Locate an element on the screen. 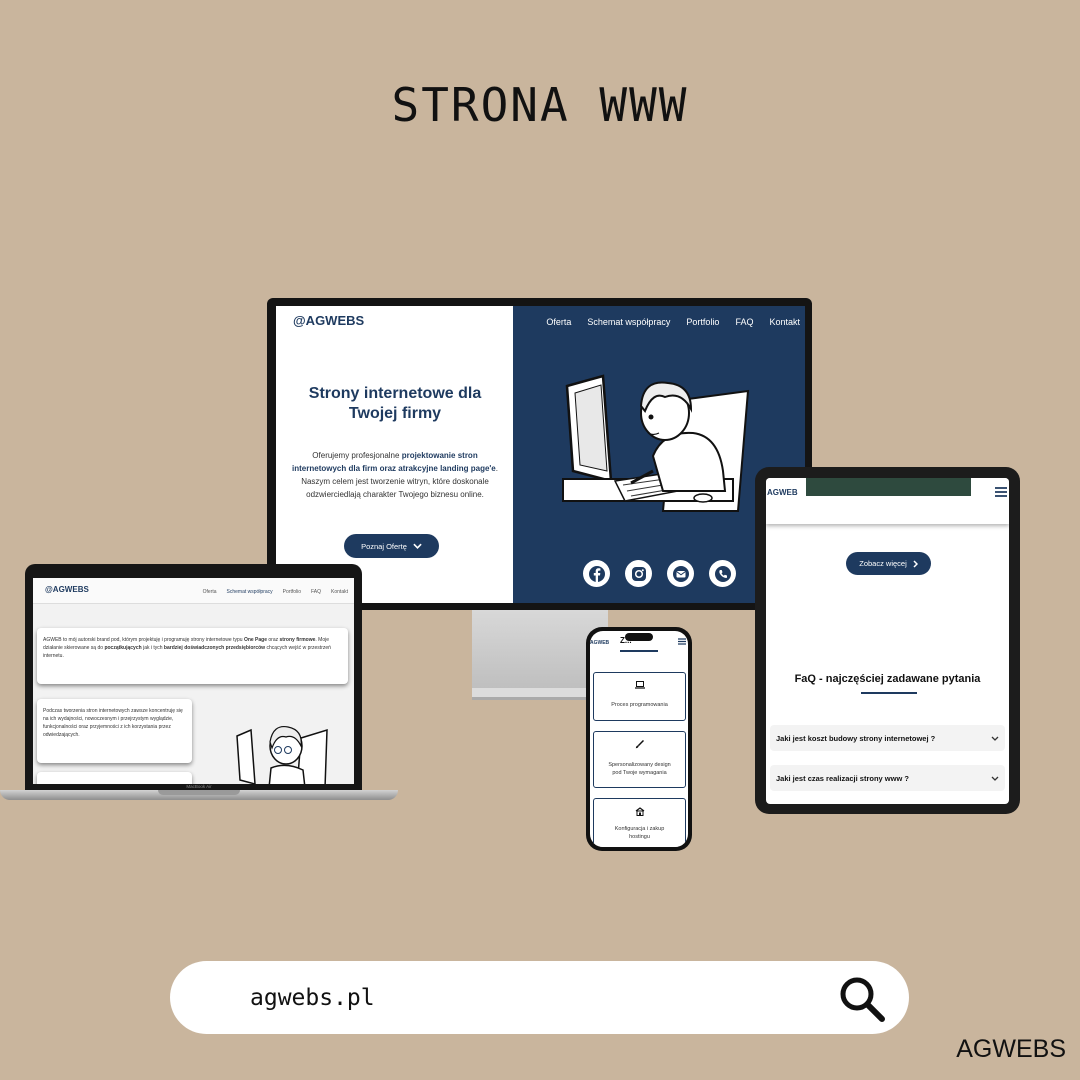 This screenshot has width=1080, height=1080. laptop-nav-schemat: Schemat współpracy is located at coordinates (250, 592).